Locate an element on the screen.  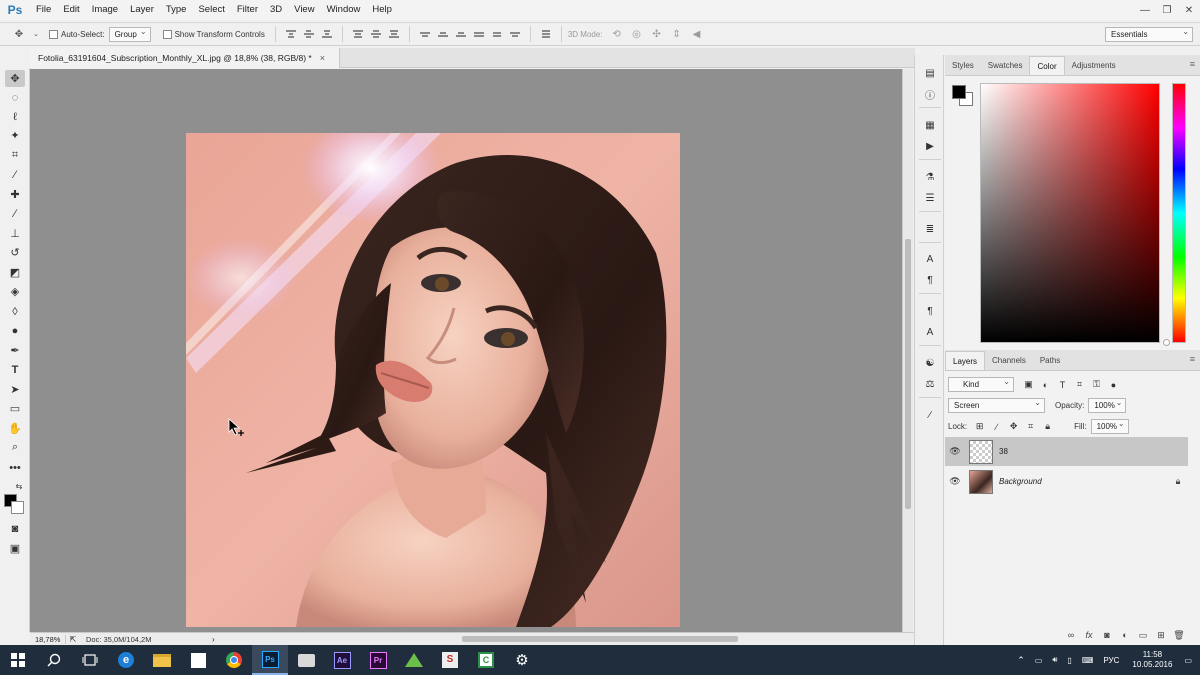
distribute-bottom-icon is located at coordinates (461, 34).